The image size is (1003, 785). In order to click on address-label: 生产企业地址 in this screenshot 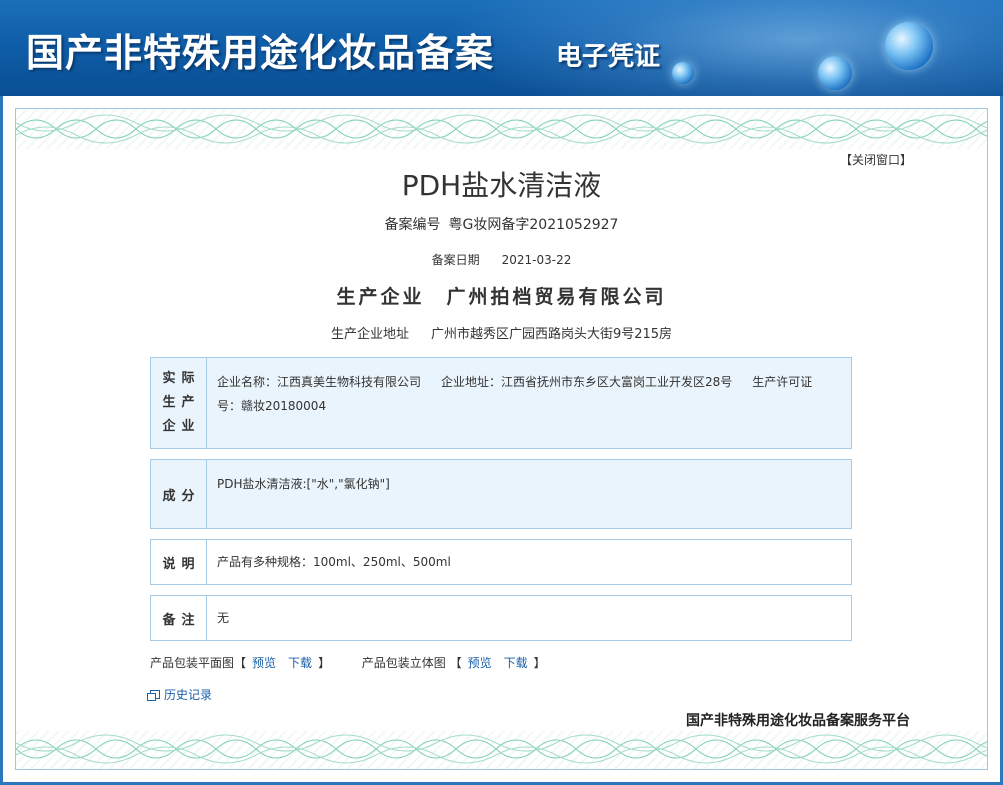, I will do `click(369, 334)`.